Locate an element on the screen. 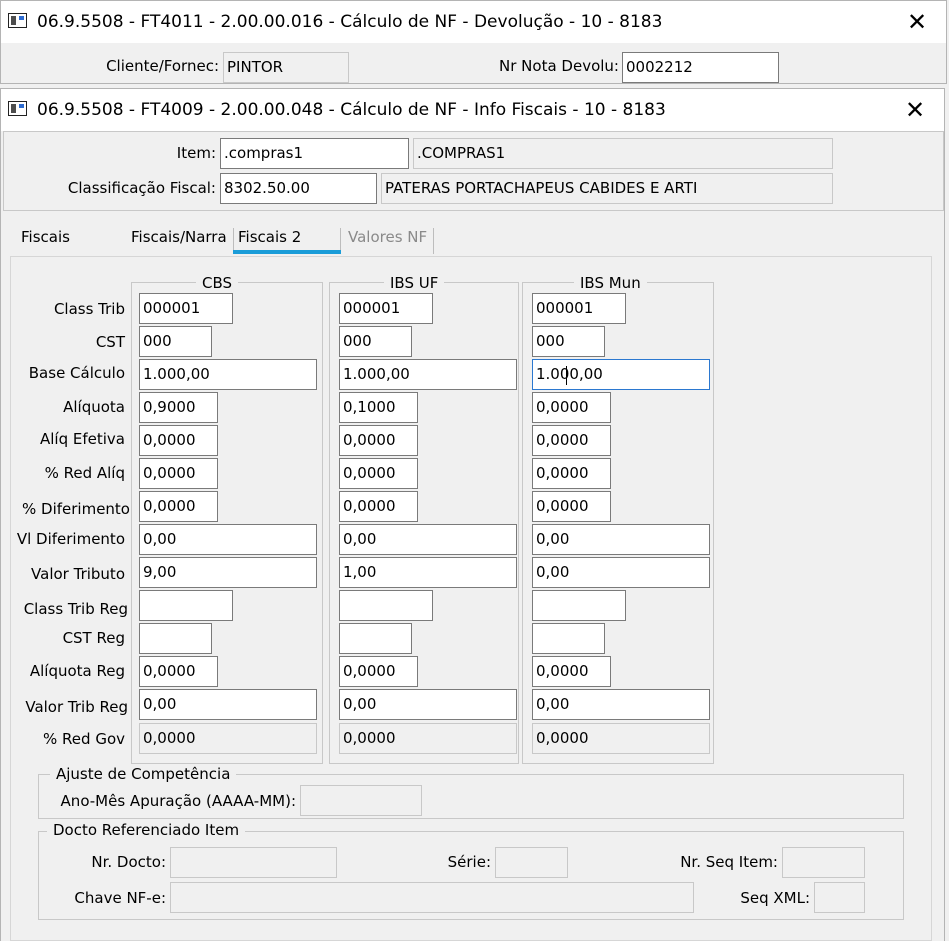 The height and width of the screenshot is (941, 949). ibs-uf-group-title: IBS UF is located at coordinates (414, 283).